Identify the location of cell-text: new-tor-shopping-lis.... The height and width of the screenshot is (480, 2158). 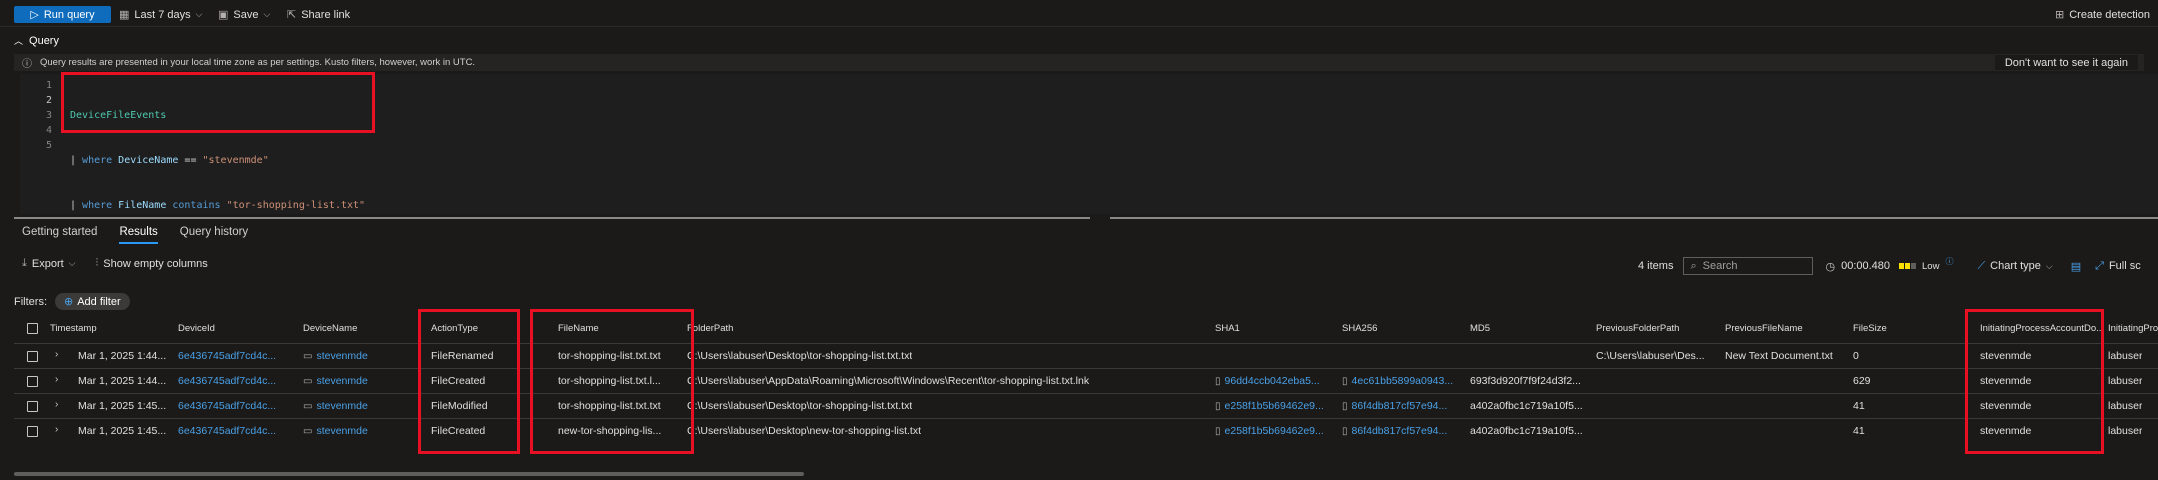
(610, 431).